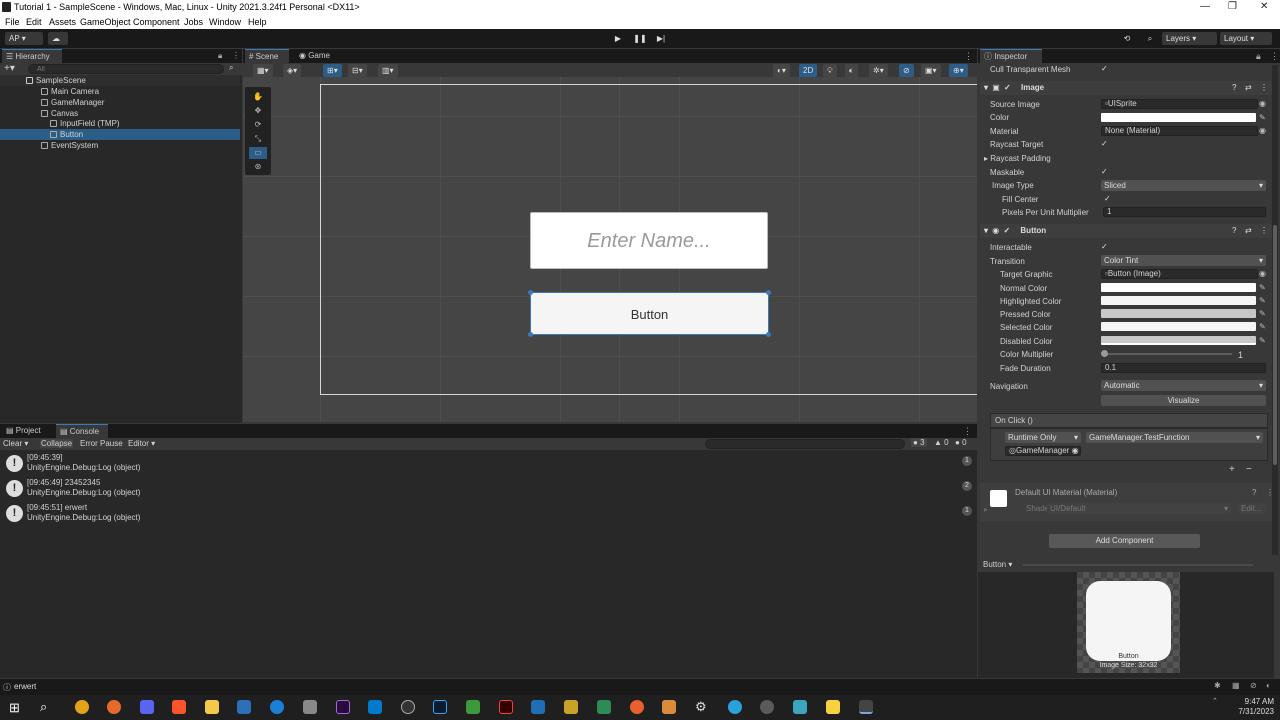 The image size is (1280, 720). Describe the element at coordinates (244, 707) in the screenshot. I see `powershell-icon` at that location.